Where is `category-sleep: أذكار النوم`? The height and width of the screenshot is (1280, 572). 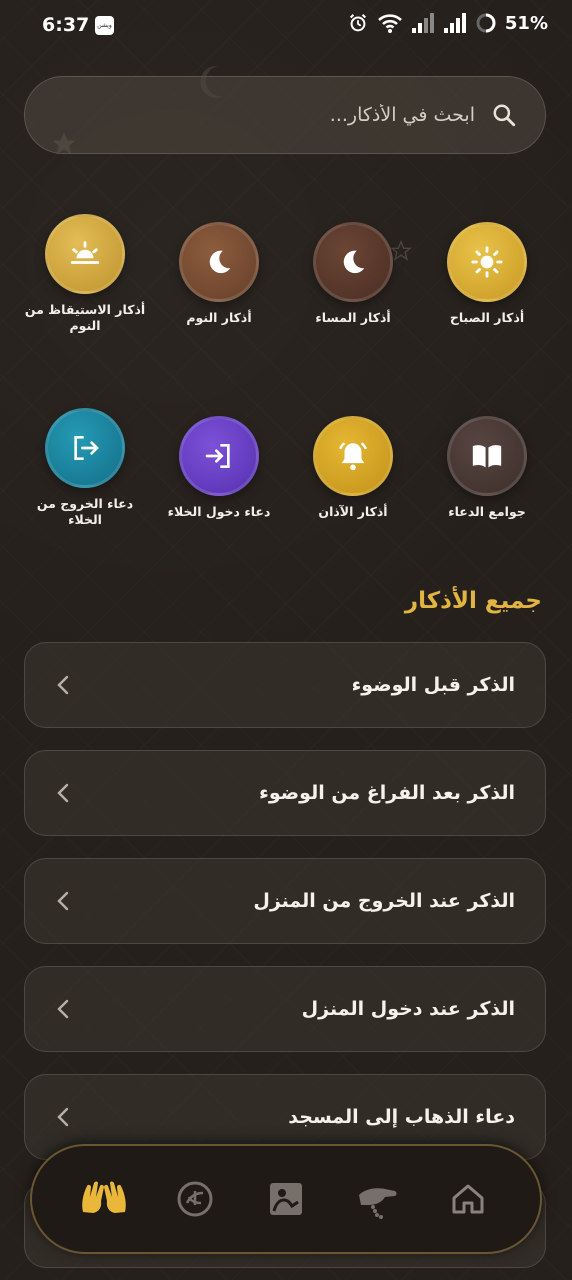
category-sleep: أذكار النوم is located at coordinates (219, 274).